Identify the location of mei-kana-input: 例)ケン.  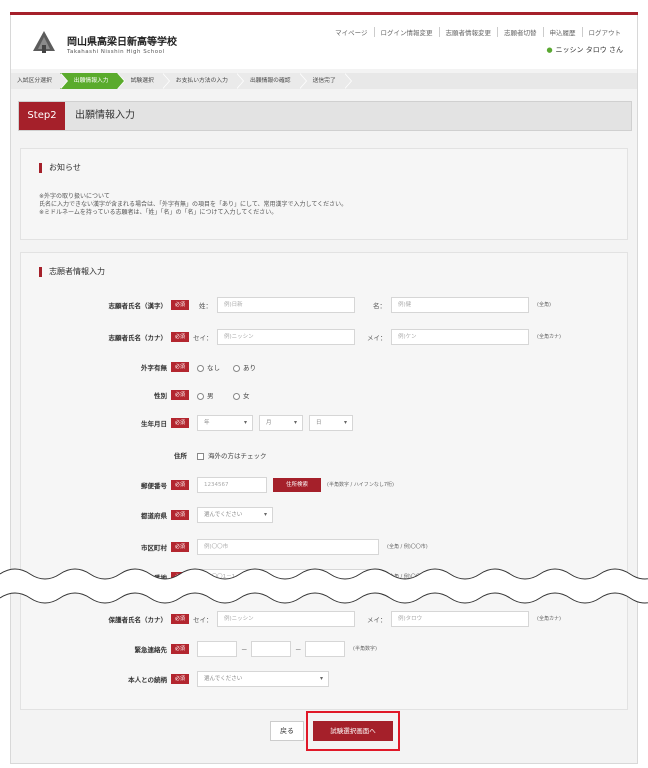
(460, 337).